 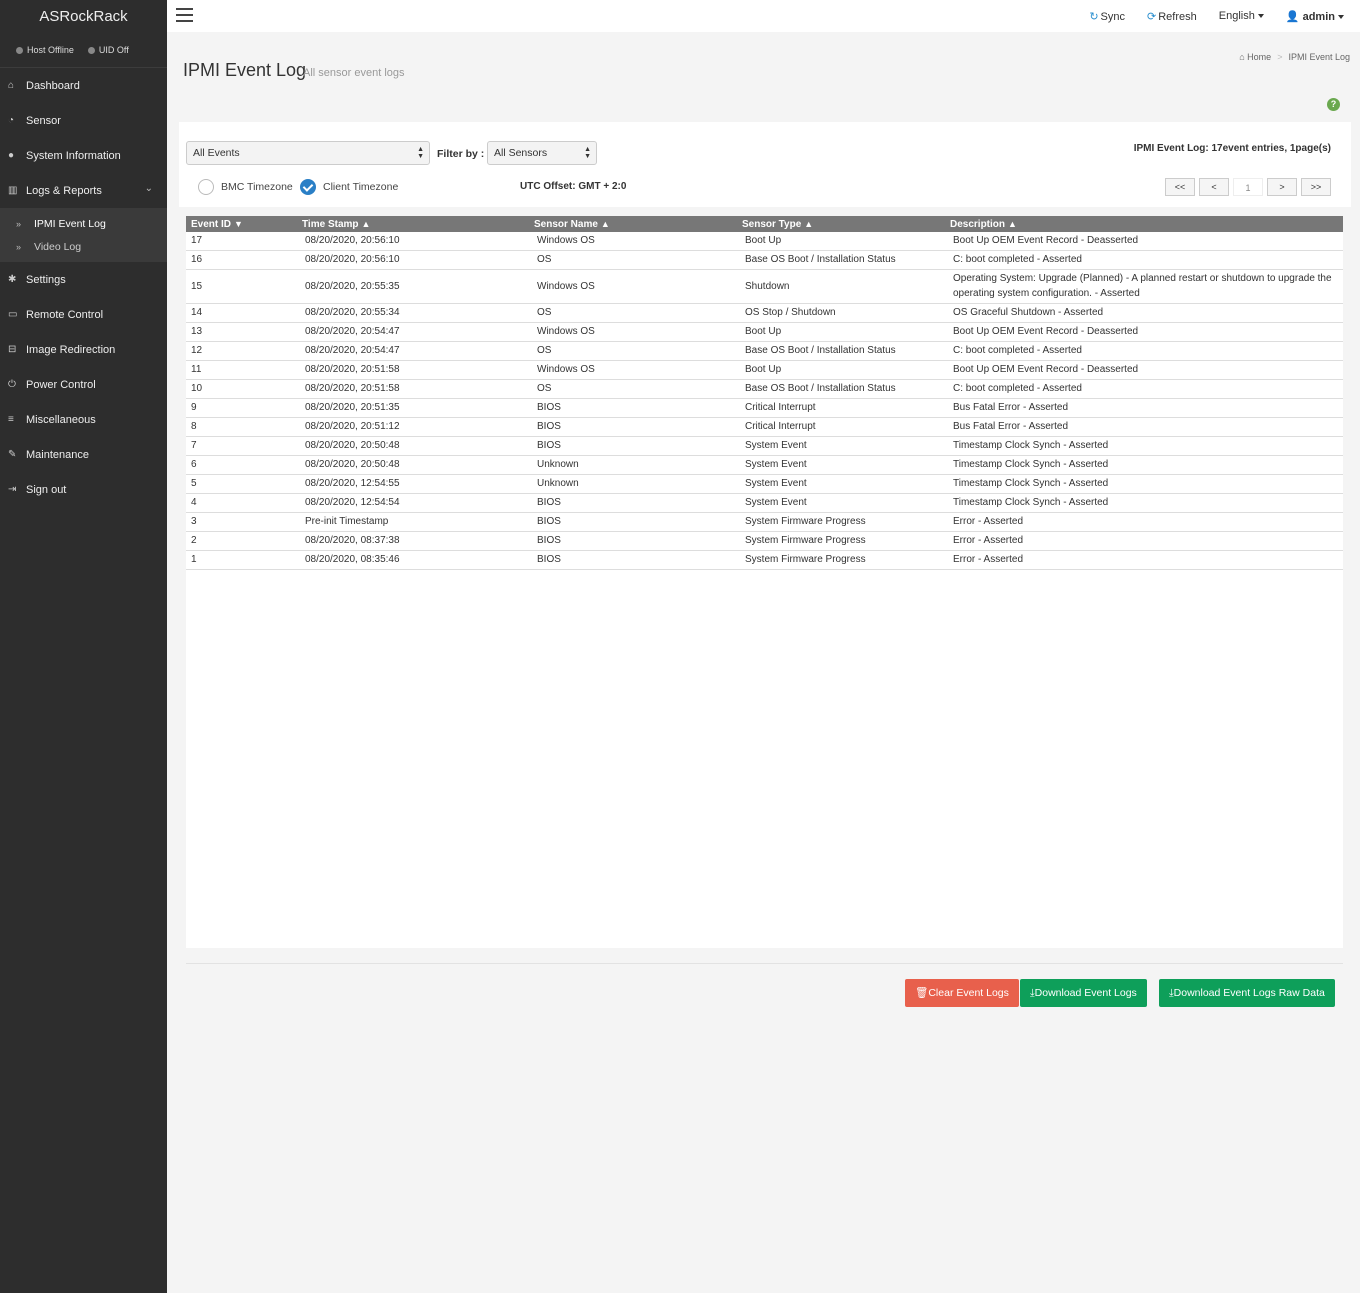 I want to click on nav-label: Power Control, so click(x=61, y=384).